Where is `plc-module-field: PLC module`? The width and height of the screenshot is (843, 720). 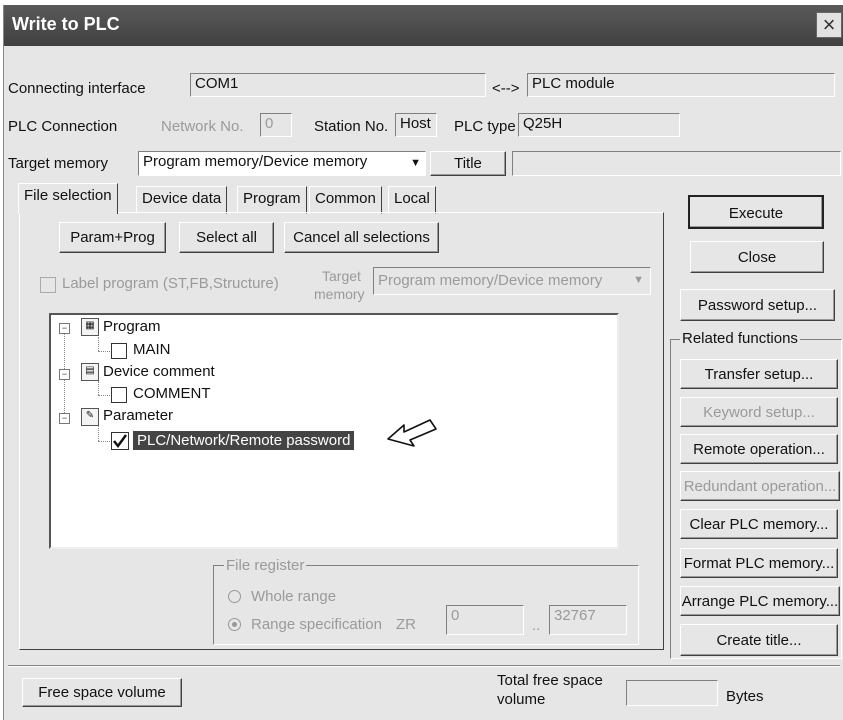 plc-module-field: PLC module is located at coordinates (681, 85).